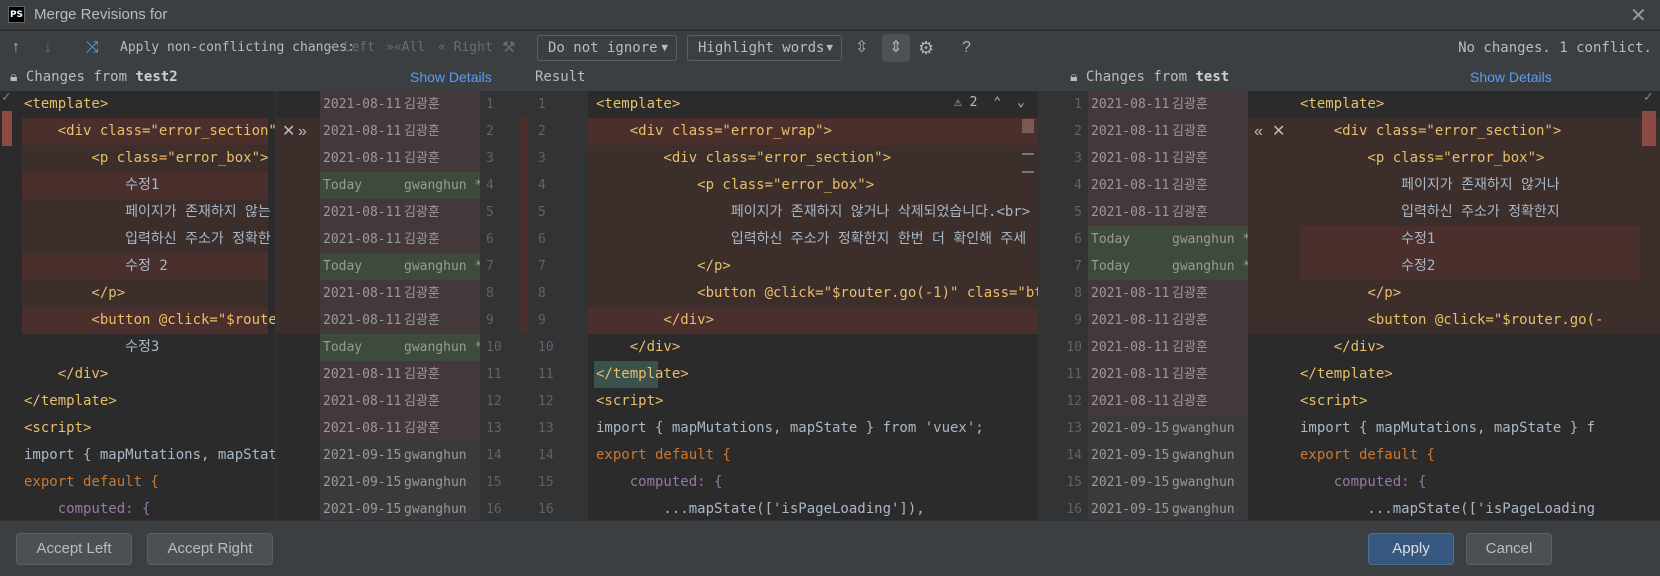 This screenshot has height=576, width=1660. I want to click on ignore-whitespace-dropdown: Do not ignore ▼, so click(607, 48).